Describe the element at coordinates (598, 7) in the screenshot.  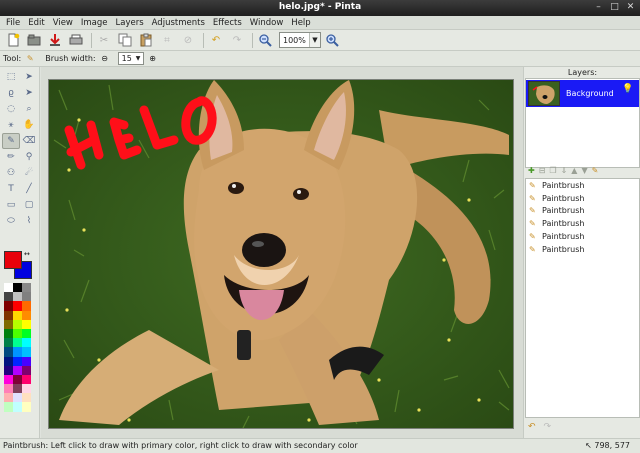
I see `minimize-button: –` at that location.